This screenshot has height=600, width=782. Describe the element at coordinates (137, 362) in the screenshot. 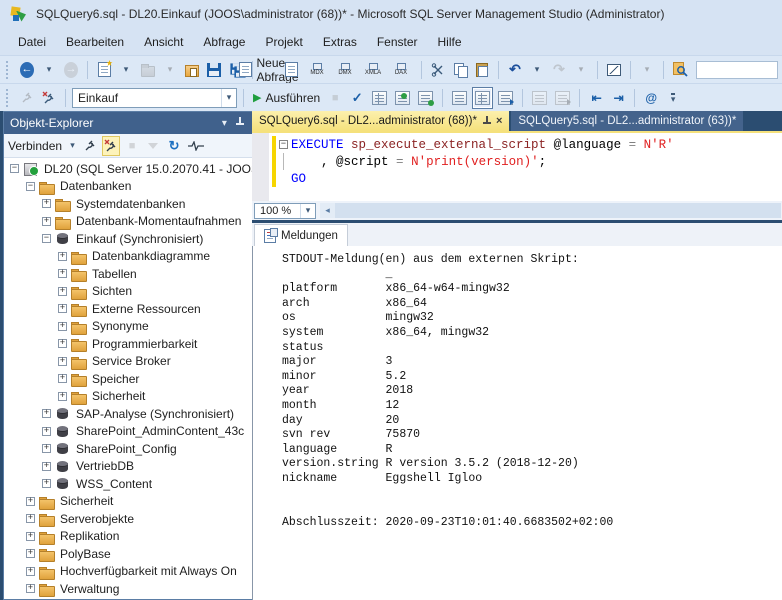

I see `tree-item: + Service Broker` at that location.